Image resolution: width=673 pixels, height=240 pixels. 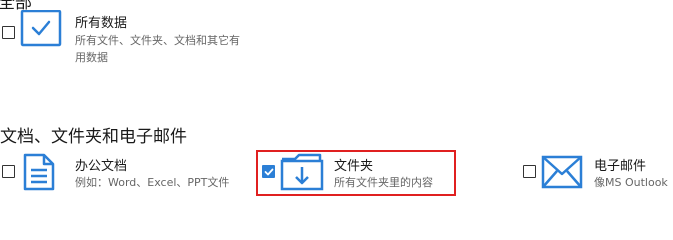 I want to click on email-label: 电子邮件, so click(x=620, y=166).